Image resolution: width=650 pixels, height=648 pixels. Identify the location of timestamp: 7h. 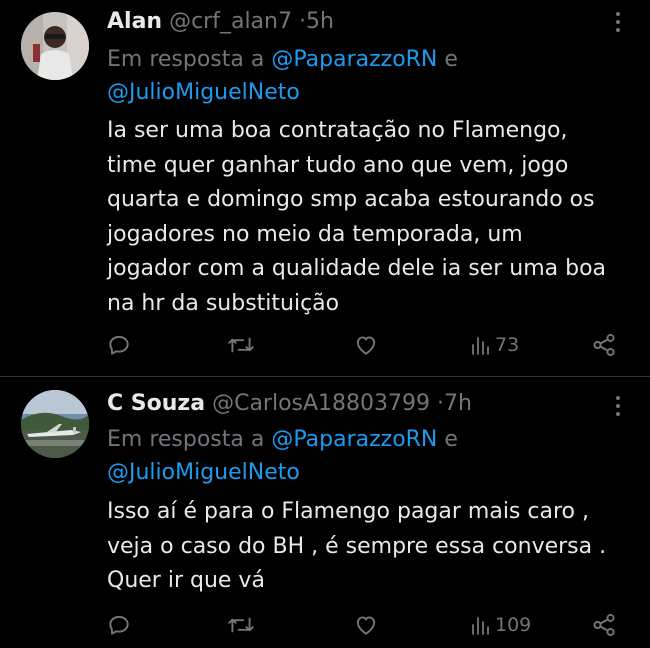
(458, 403).